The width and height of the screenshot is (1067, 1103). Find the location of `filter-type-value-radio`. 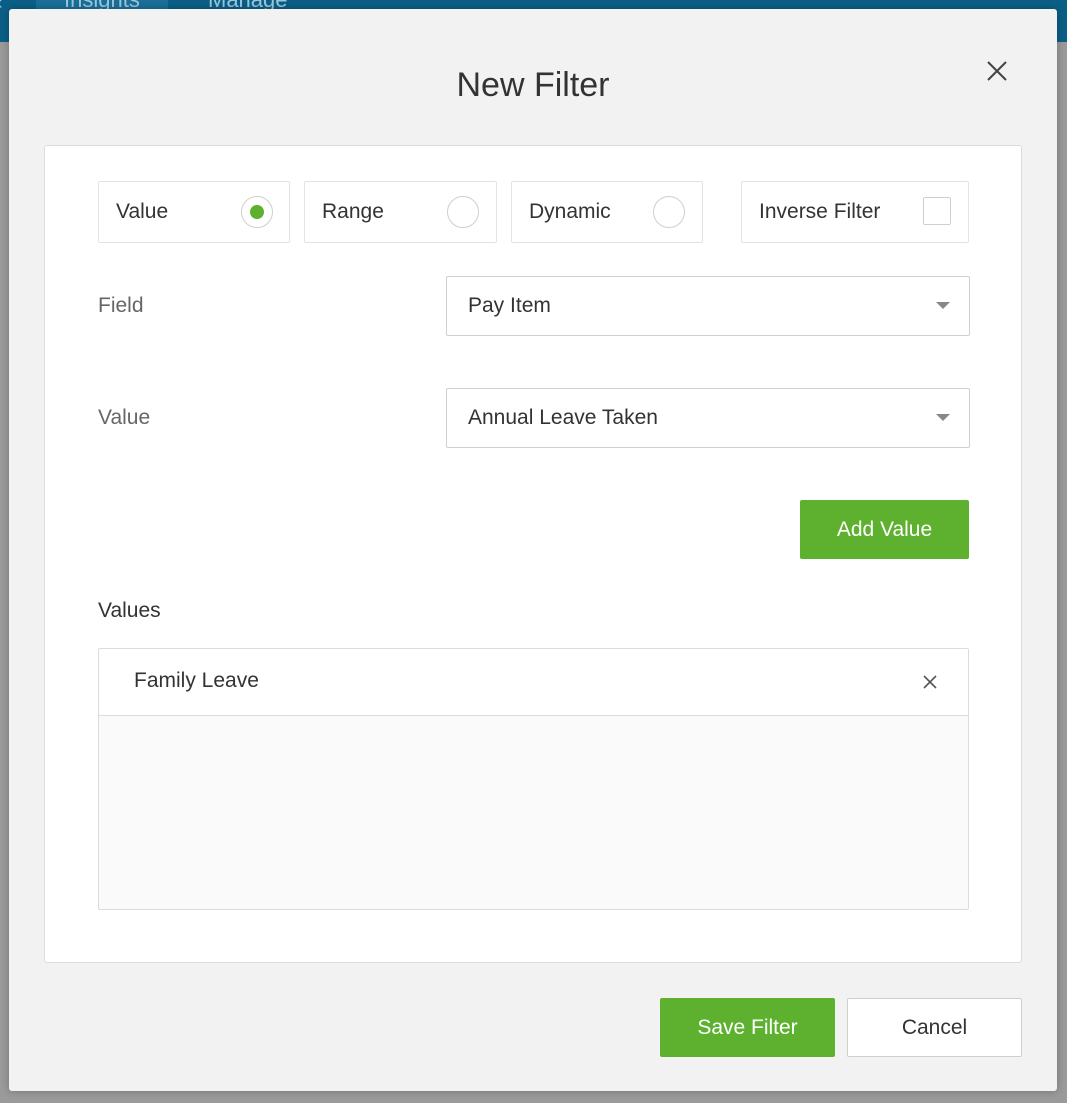

filter-type-value-radio is located at coordinates (257, 212).